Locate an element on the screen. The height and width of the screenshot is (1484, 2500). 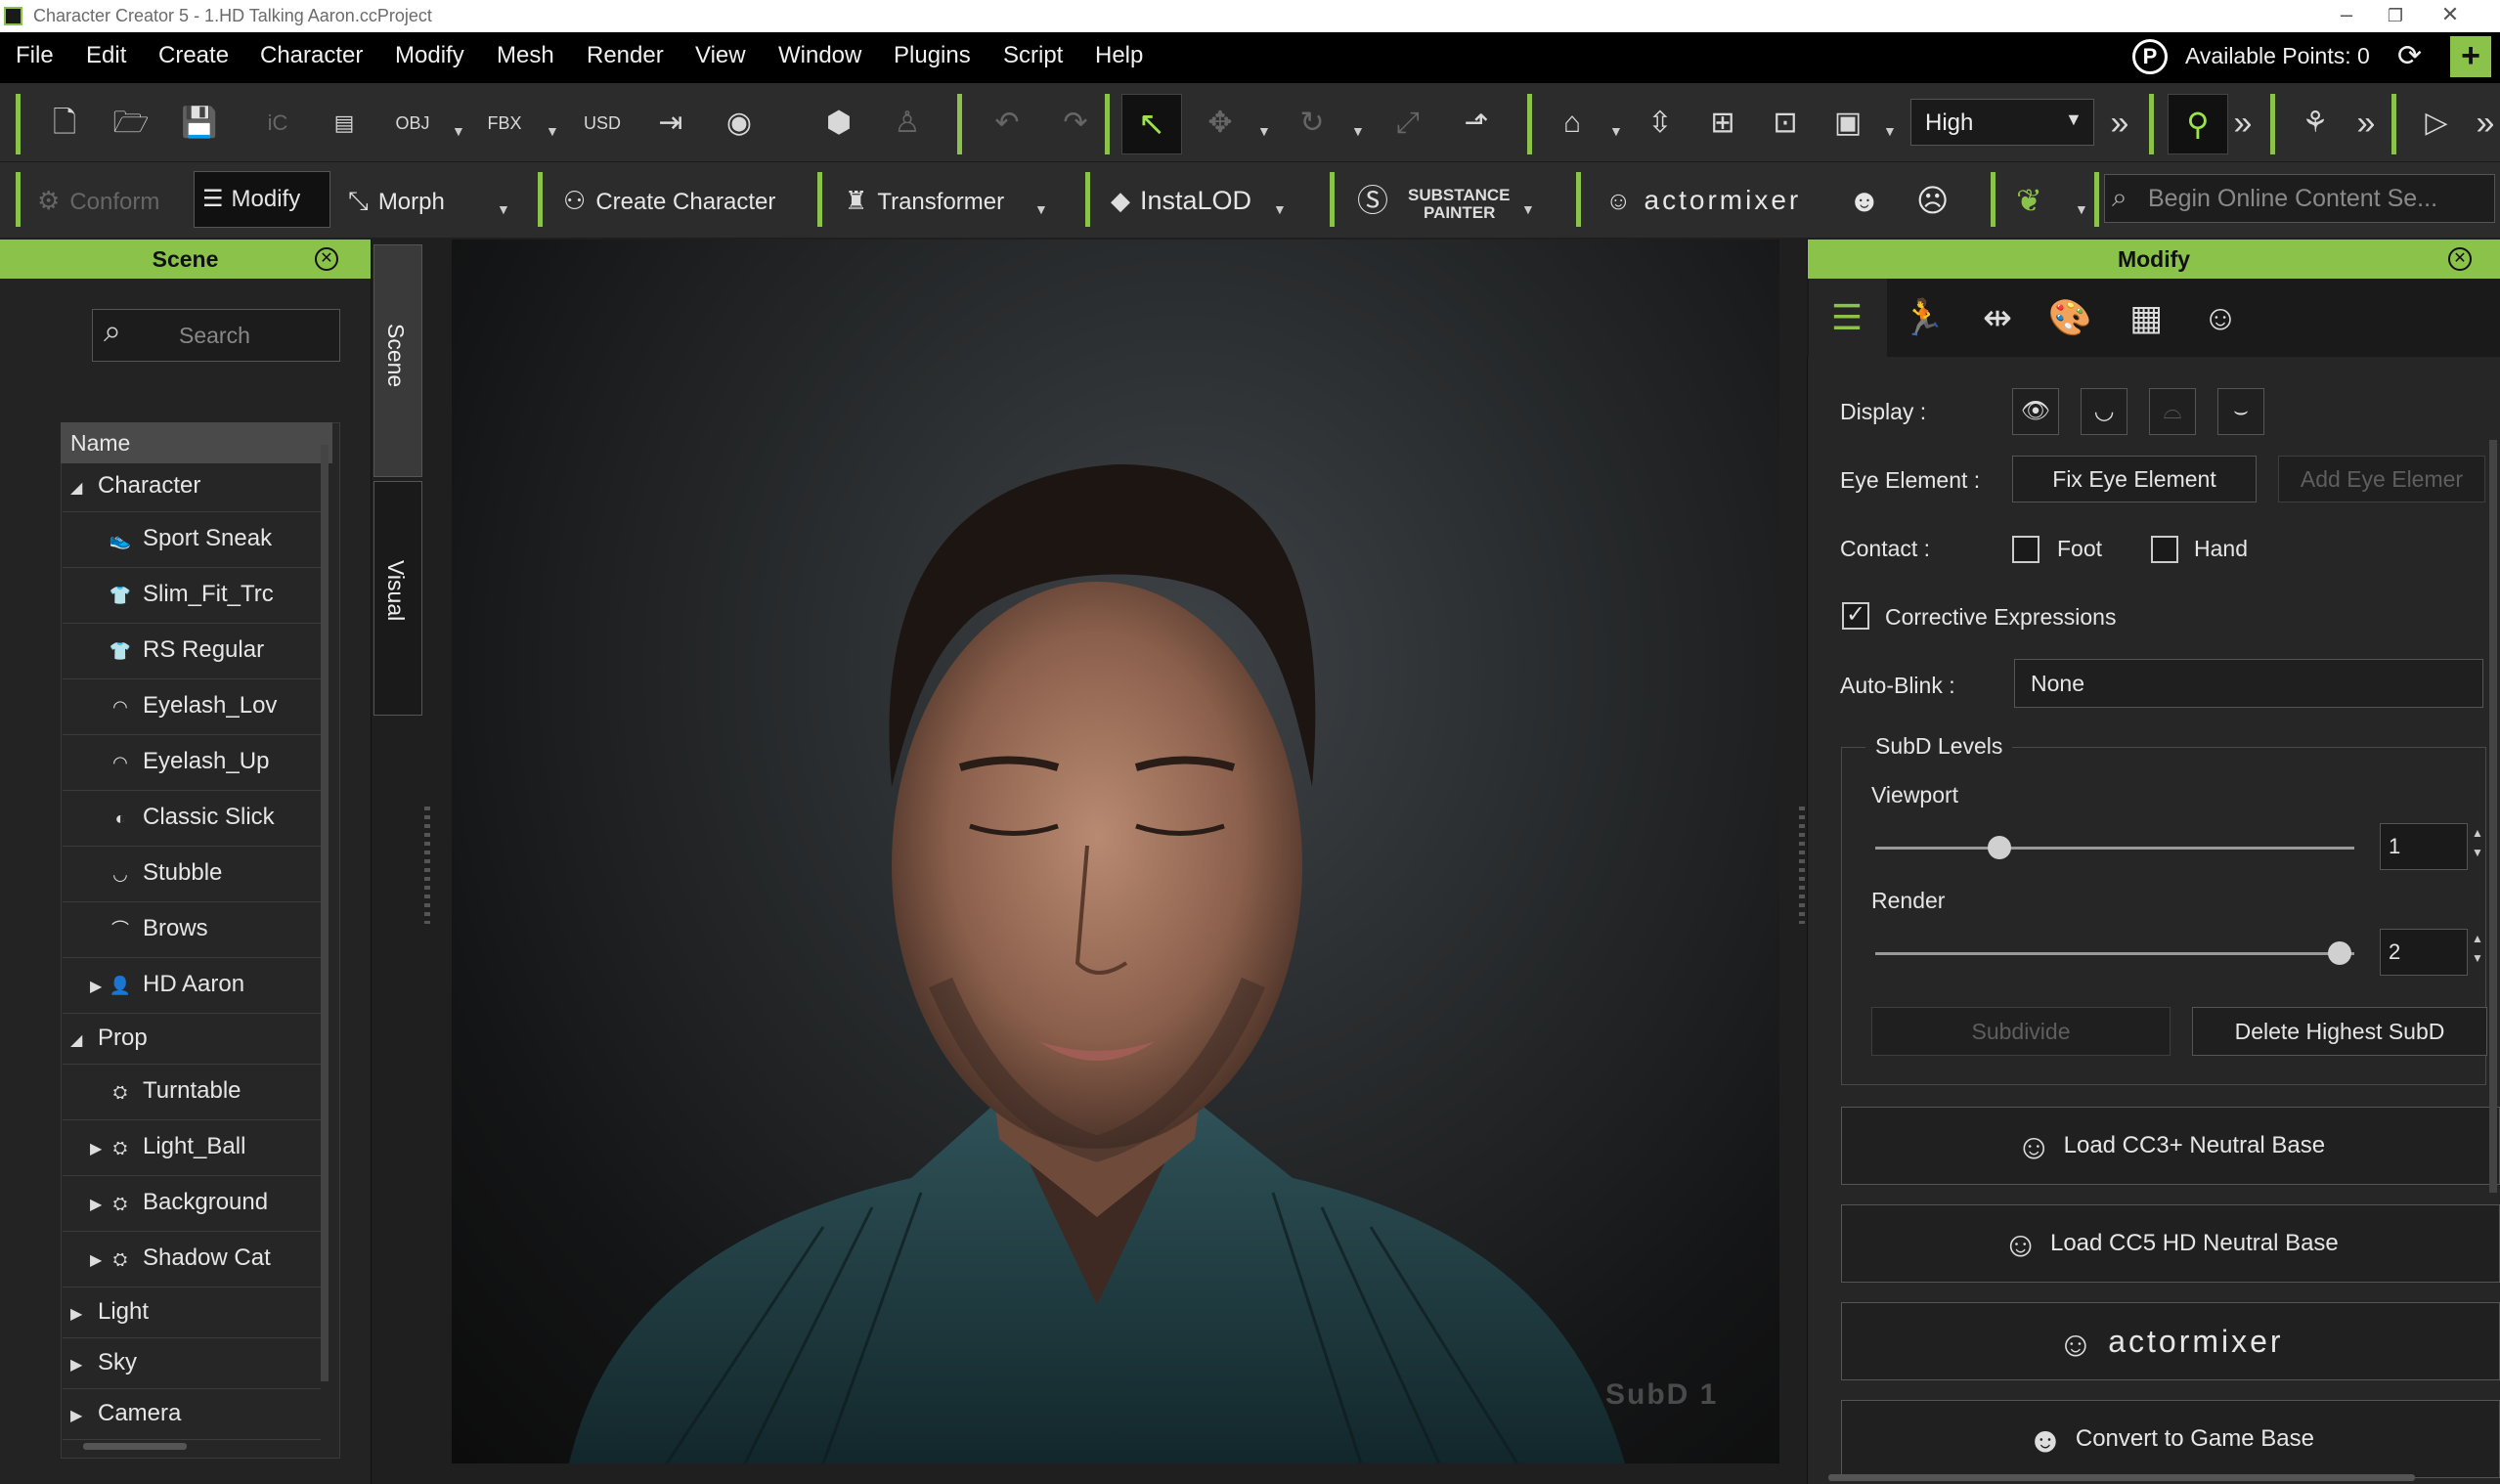
hand-checkbox is located at coordinates (2164, 549).